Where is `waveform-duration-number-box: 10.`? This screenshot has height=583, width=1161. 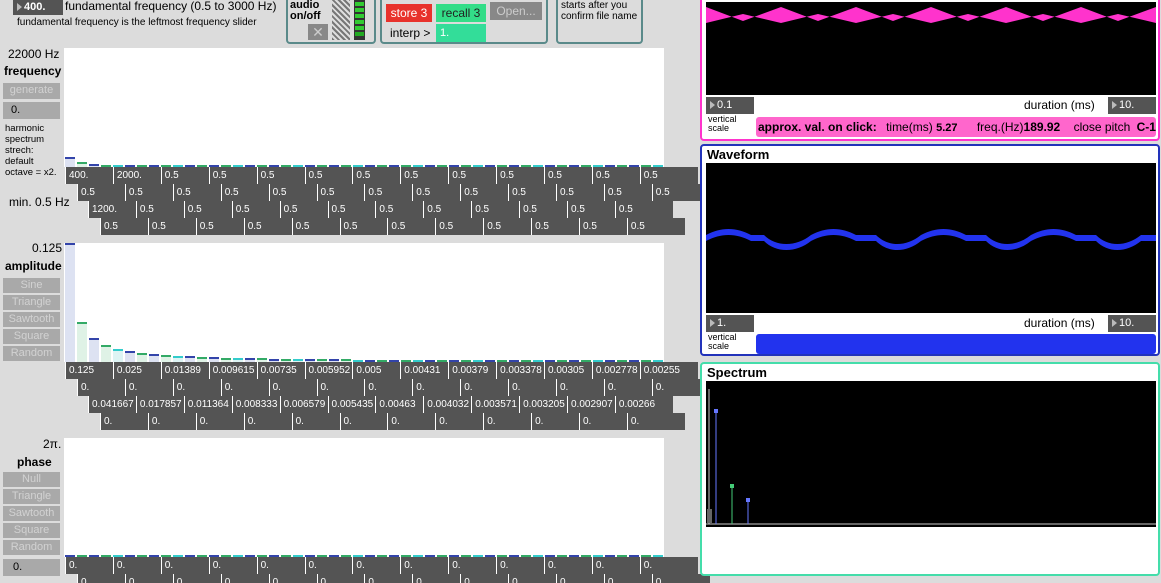
waveform-duration-number-box: 10. is located at coordinates (1132, 323).